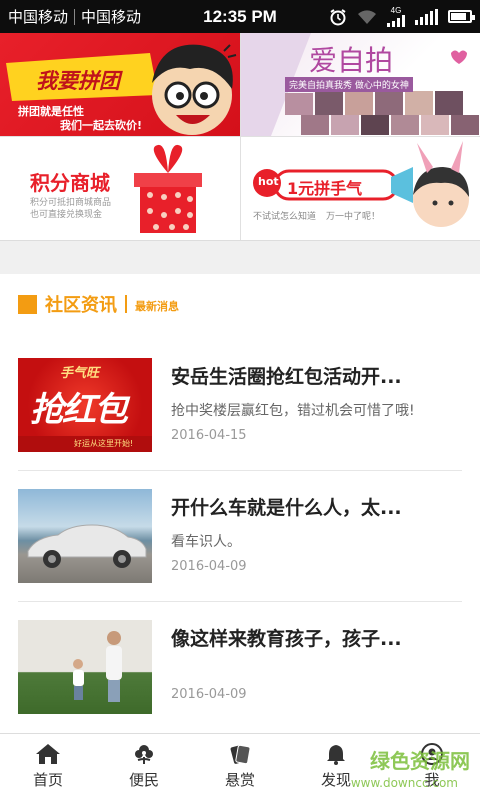 The height and width of the screenshot is (800, 480). I want to click on network-type: 4G, so click(396, 10).